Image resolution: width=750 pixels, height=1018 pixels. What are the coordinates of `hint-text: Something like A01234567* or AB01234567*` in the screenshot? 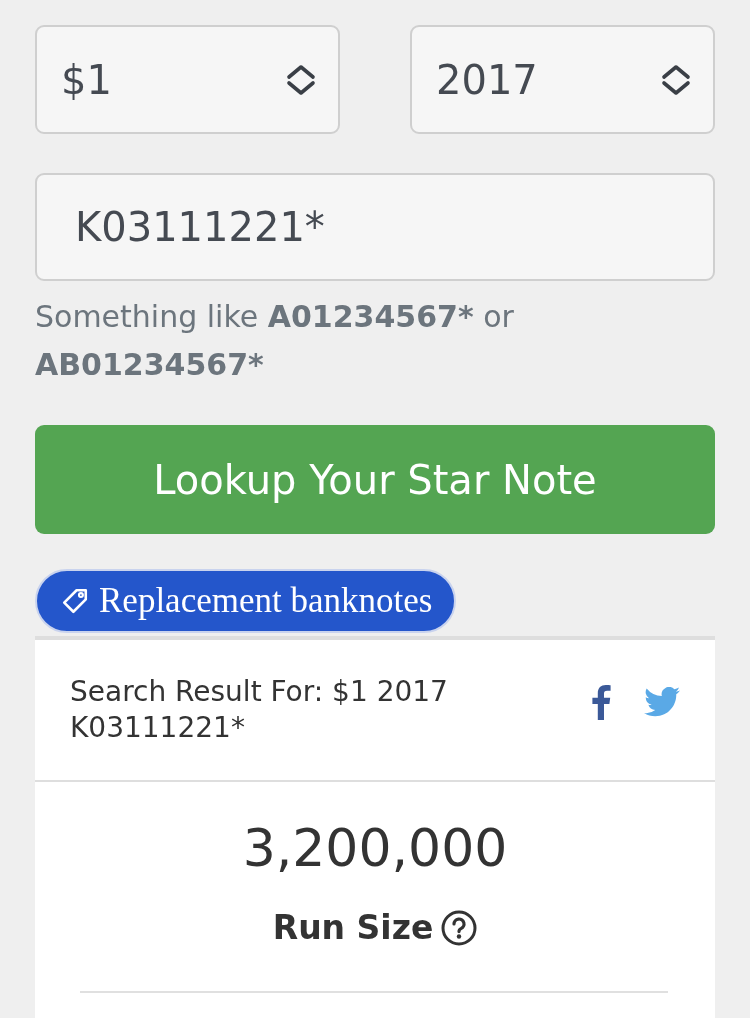 It's located at (275, 341).